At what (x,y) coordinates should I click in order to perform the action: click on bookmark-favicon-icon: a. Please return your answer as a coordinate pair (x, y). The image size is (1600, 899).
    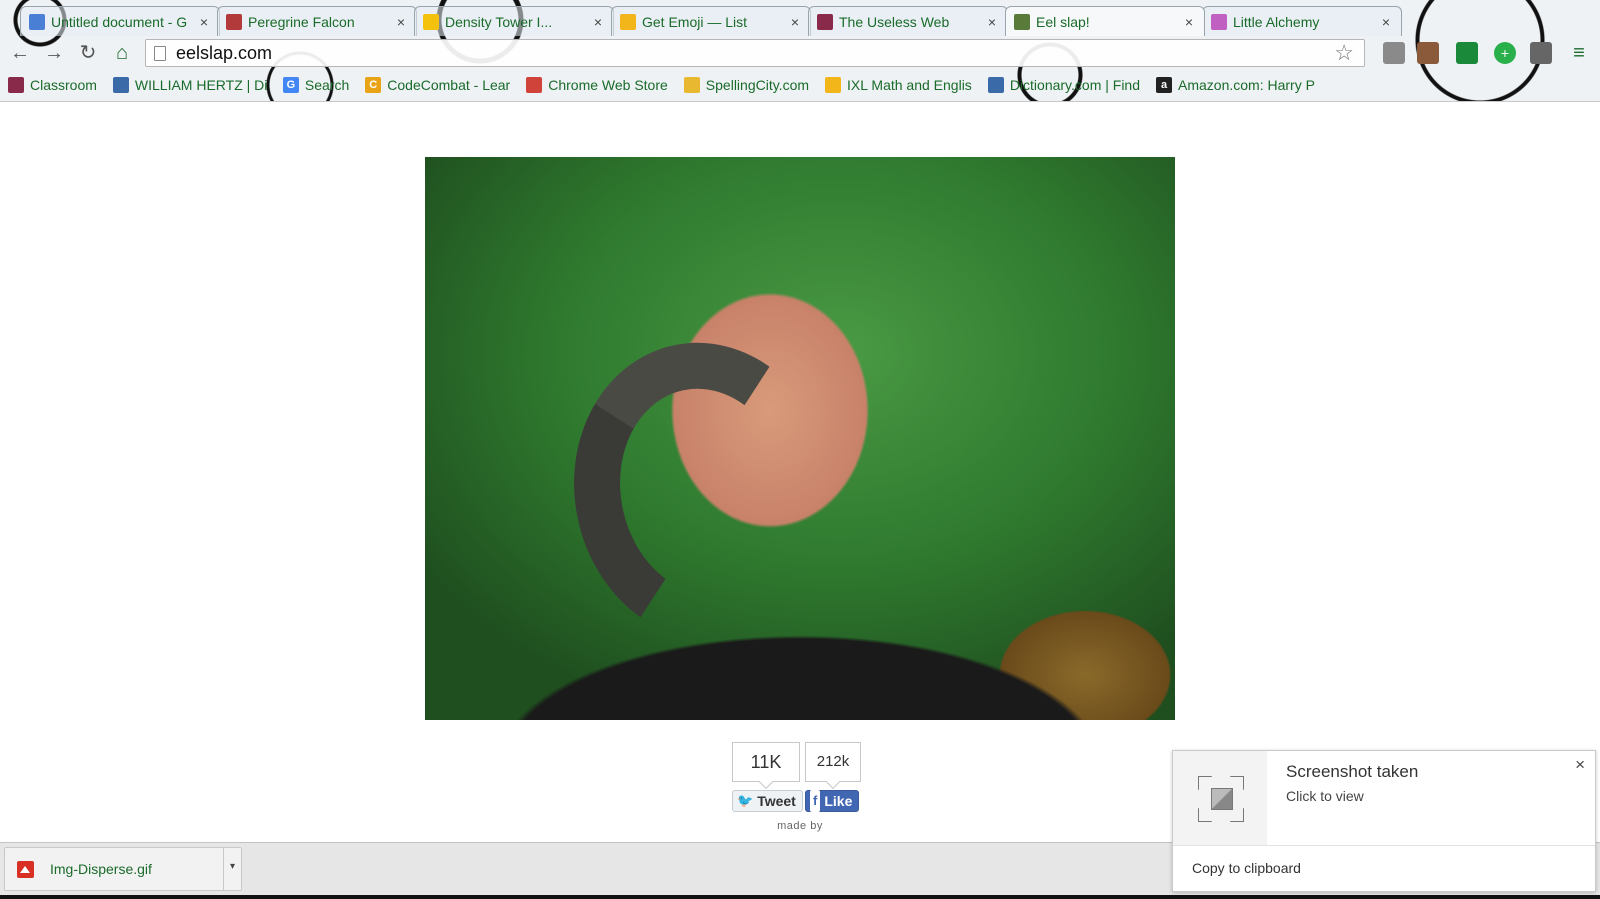
    Looking at the image, I should click on (1164, 85).